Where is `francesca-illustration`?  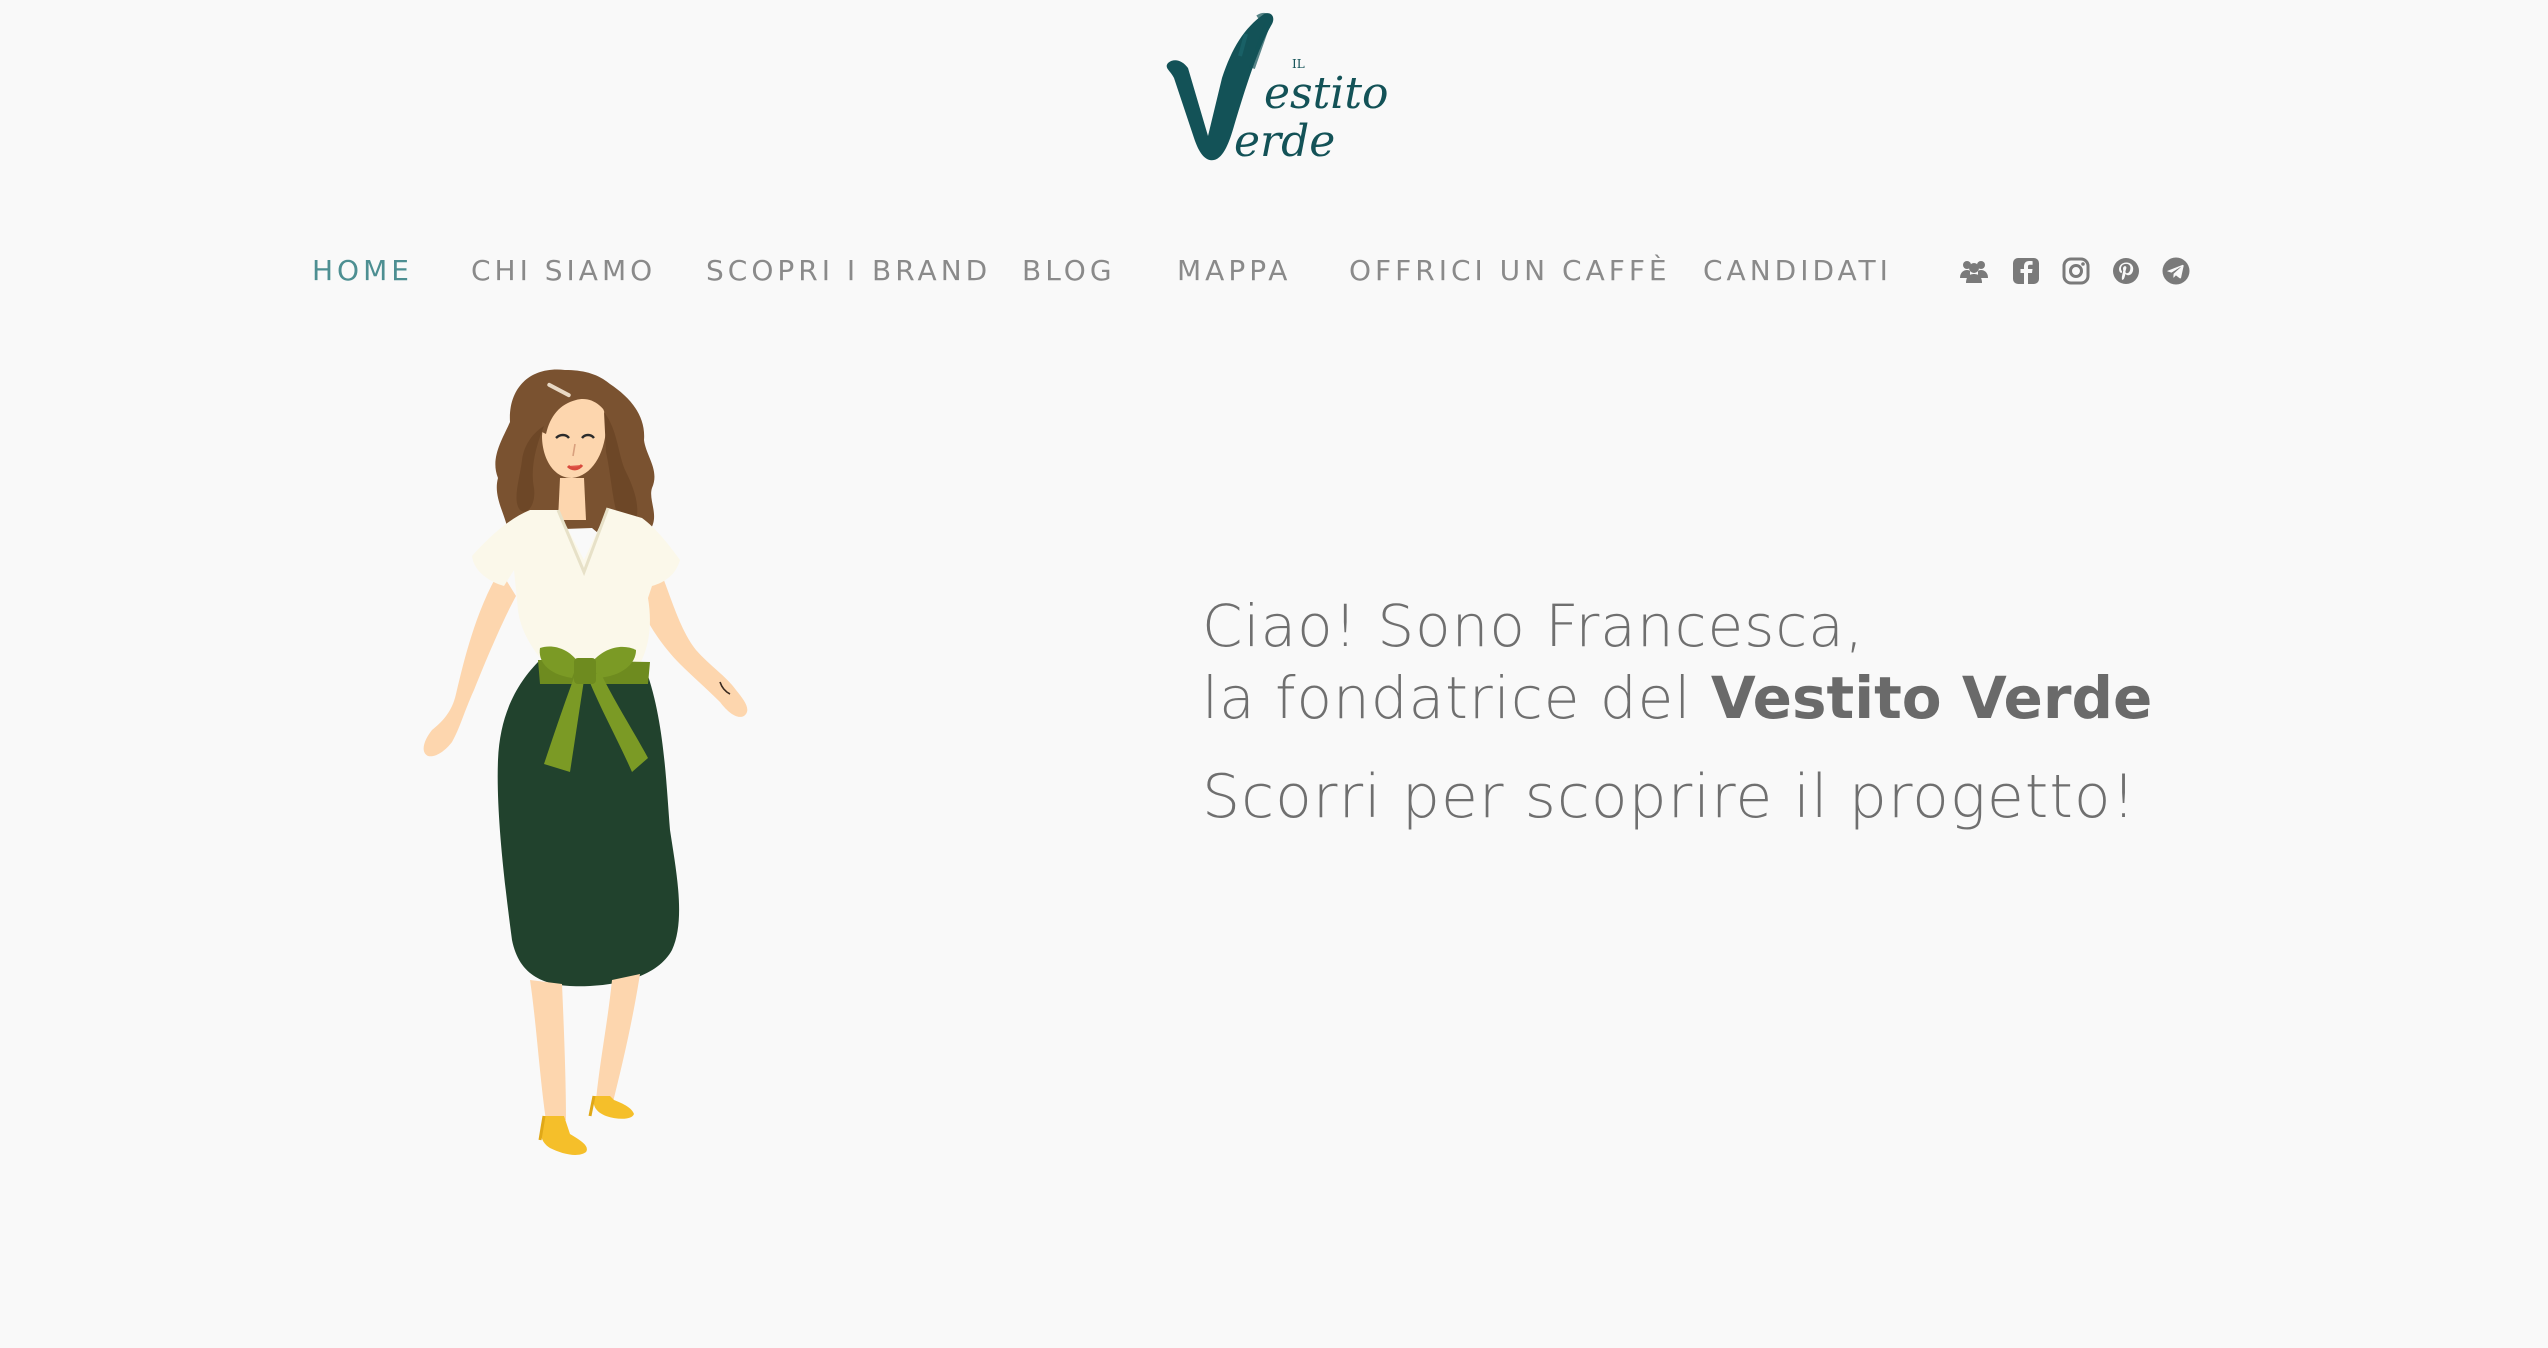 francesca-illustration is located at coordinates (585, 762).